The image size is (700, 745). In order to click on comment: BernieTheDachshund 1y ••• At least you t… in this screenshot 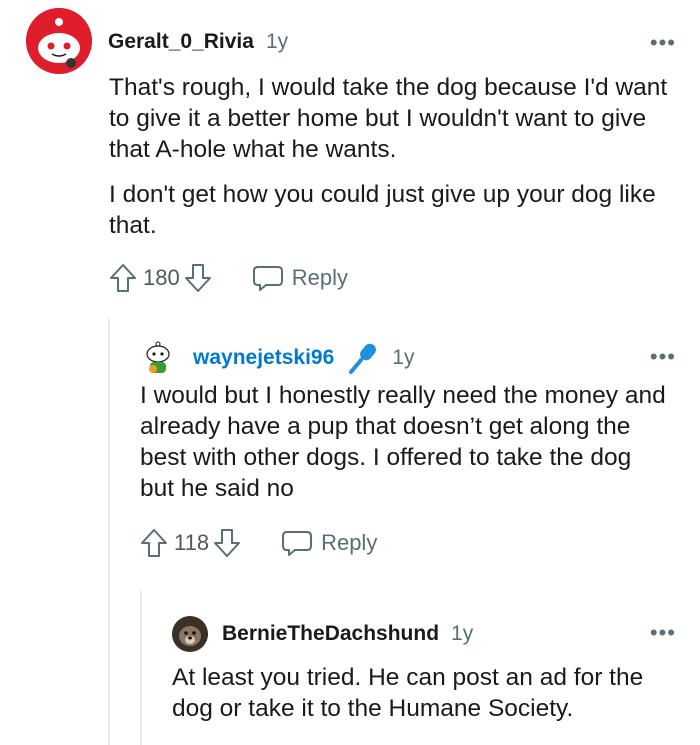, I will do `click(424, 677)`.